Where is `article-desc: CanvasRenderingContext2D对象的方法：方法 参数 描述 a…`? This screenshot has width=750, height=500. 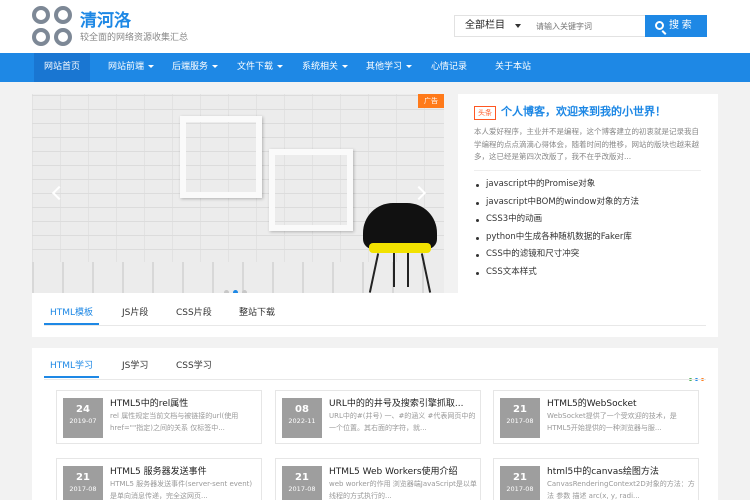
article-desc: CanvasRenderingContext2D对象的方法：方法 参数 描述 a… is located at coordinates (621, 490).